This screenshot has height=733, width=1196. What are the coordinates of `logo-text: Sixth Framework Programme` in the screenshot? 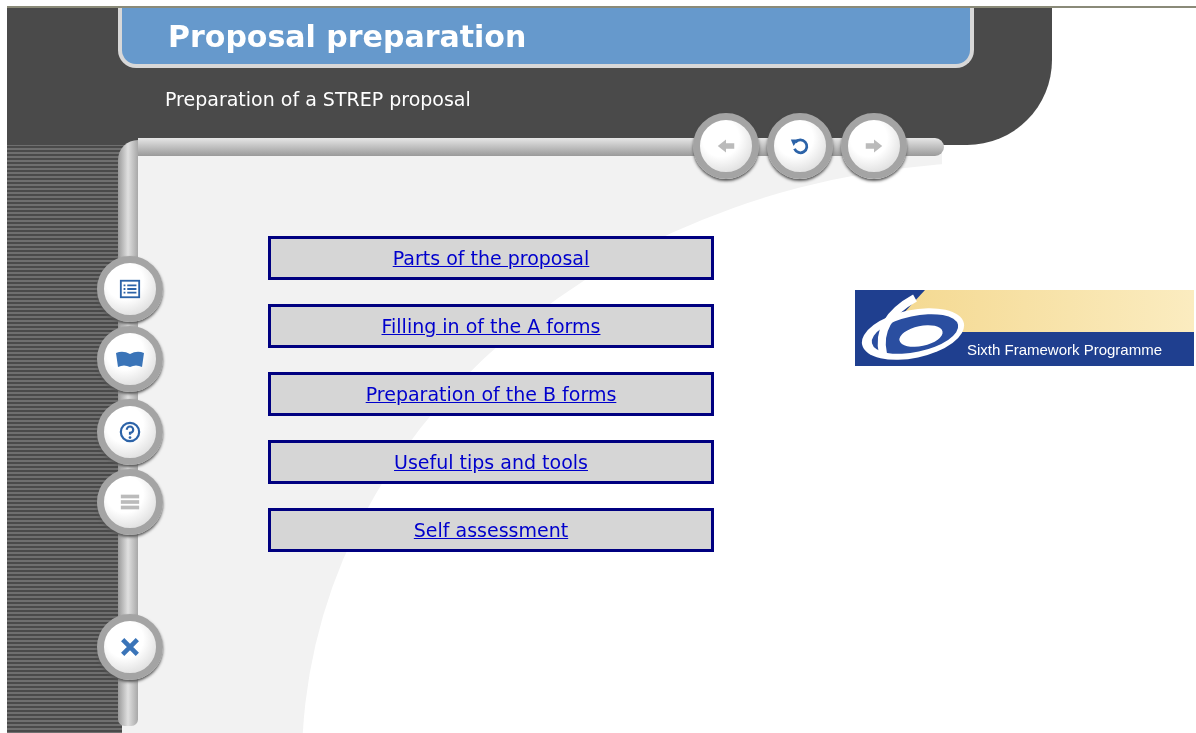 It's located at (1065, 349).